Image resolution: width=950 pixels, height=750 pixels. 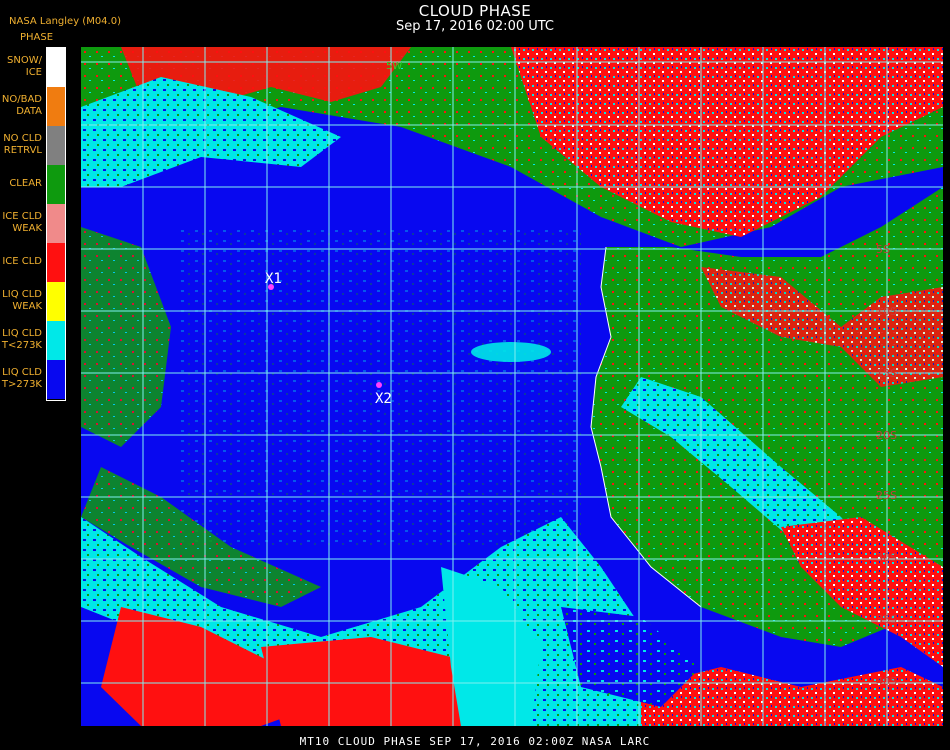 What do you see at coordinates (22, 222) in the screenshot?
I see `legend-label: ICE CLD WEAK` at bounding box center [22, 222].